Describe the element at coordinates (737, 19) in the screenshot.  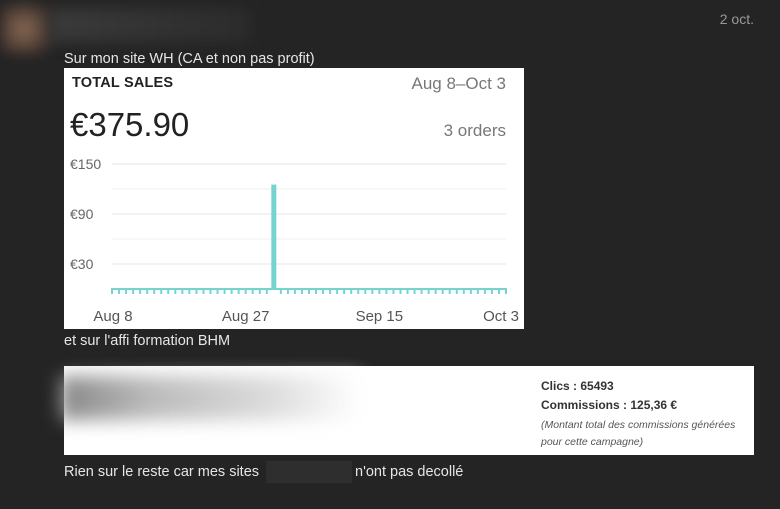
I see `post-date: 2 oct.` at that location.